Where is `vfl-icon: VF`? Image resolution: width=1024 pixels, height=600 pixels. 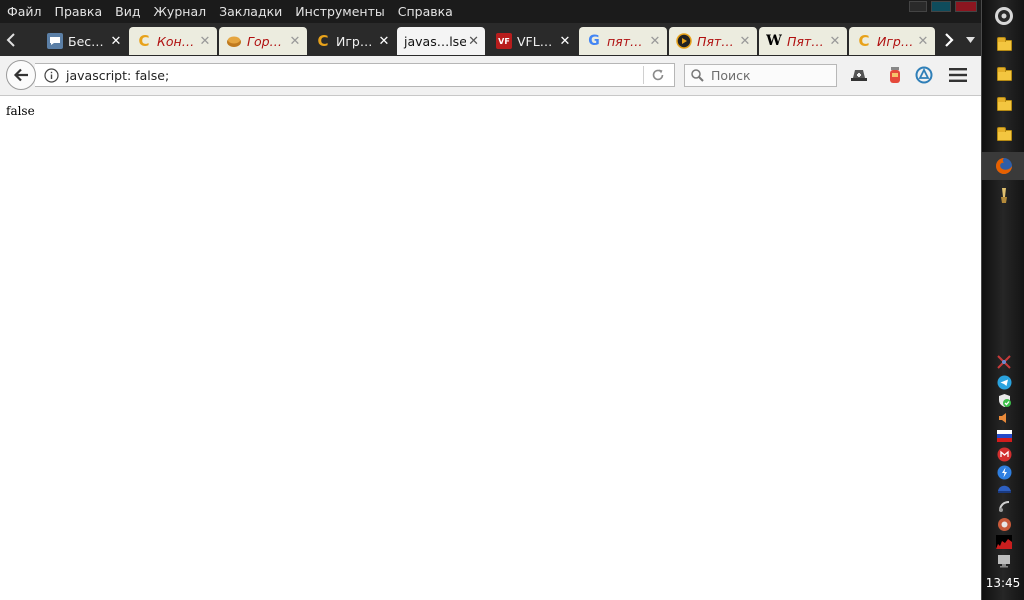 vfl-icon: VF is located at coordinates (504, 41).